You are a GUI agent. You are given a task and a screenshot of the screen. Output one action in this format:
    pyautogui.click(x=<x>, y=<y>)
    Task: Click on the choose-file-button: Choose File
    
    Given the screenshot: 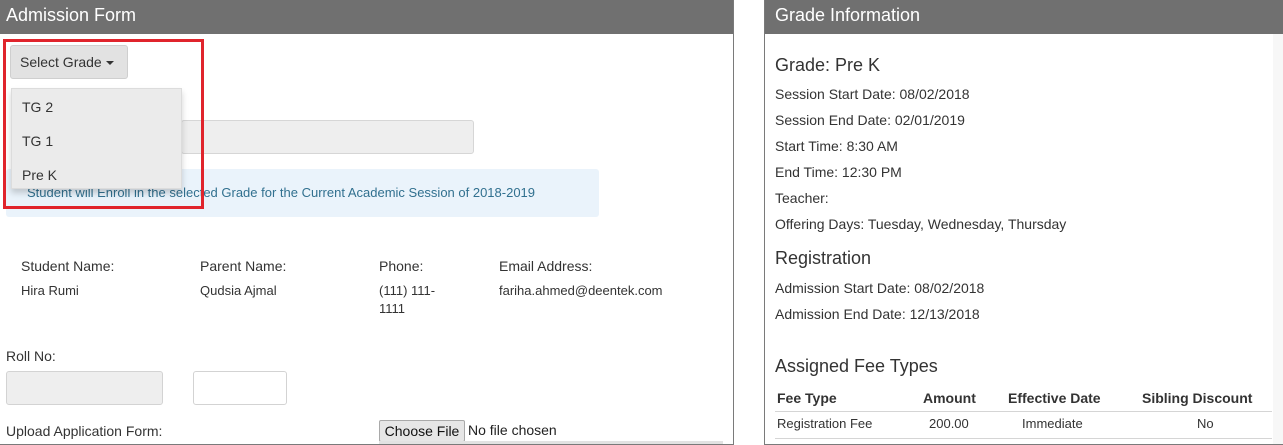 What is the action you would take?
    pyautogui.click(x=422, y=431)
    